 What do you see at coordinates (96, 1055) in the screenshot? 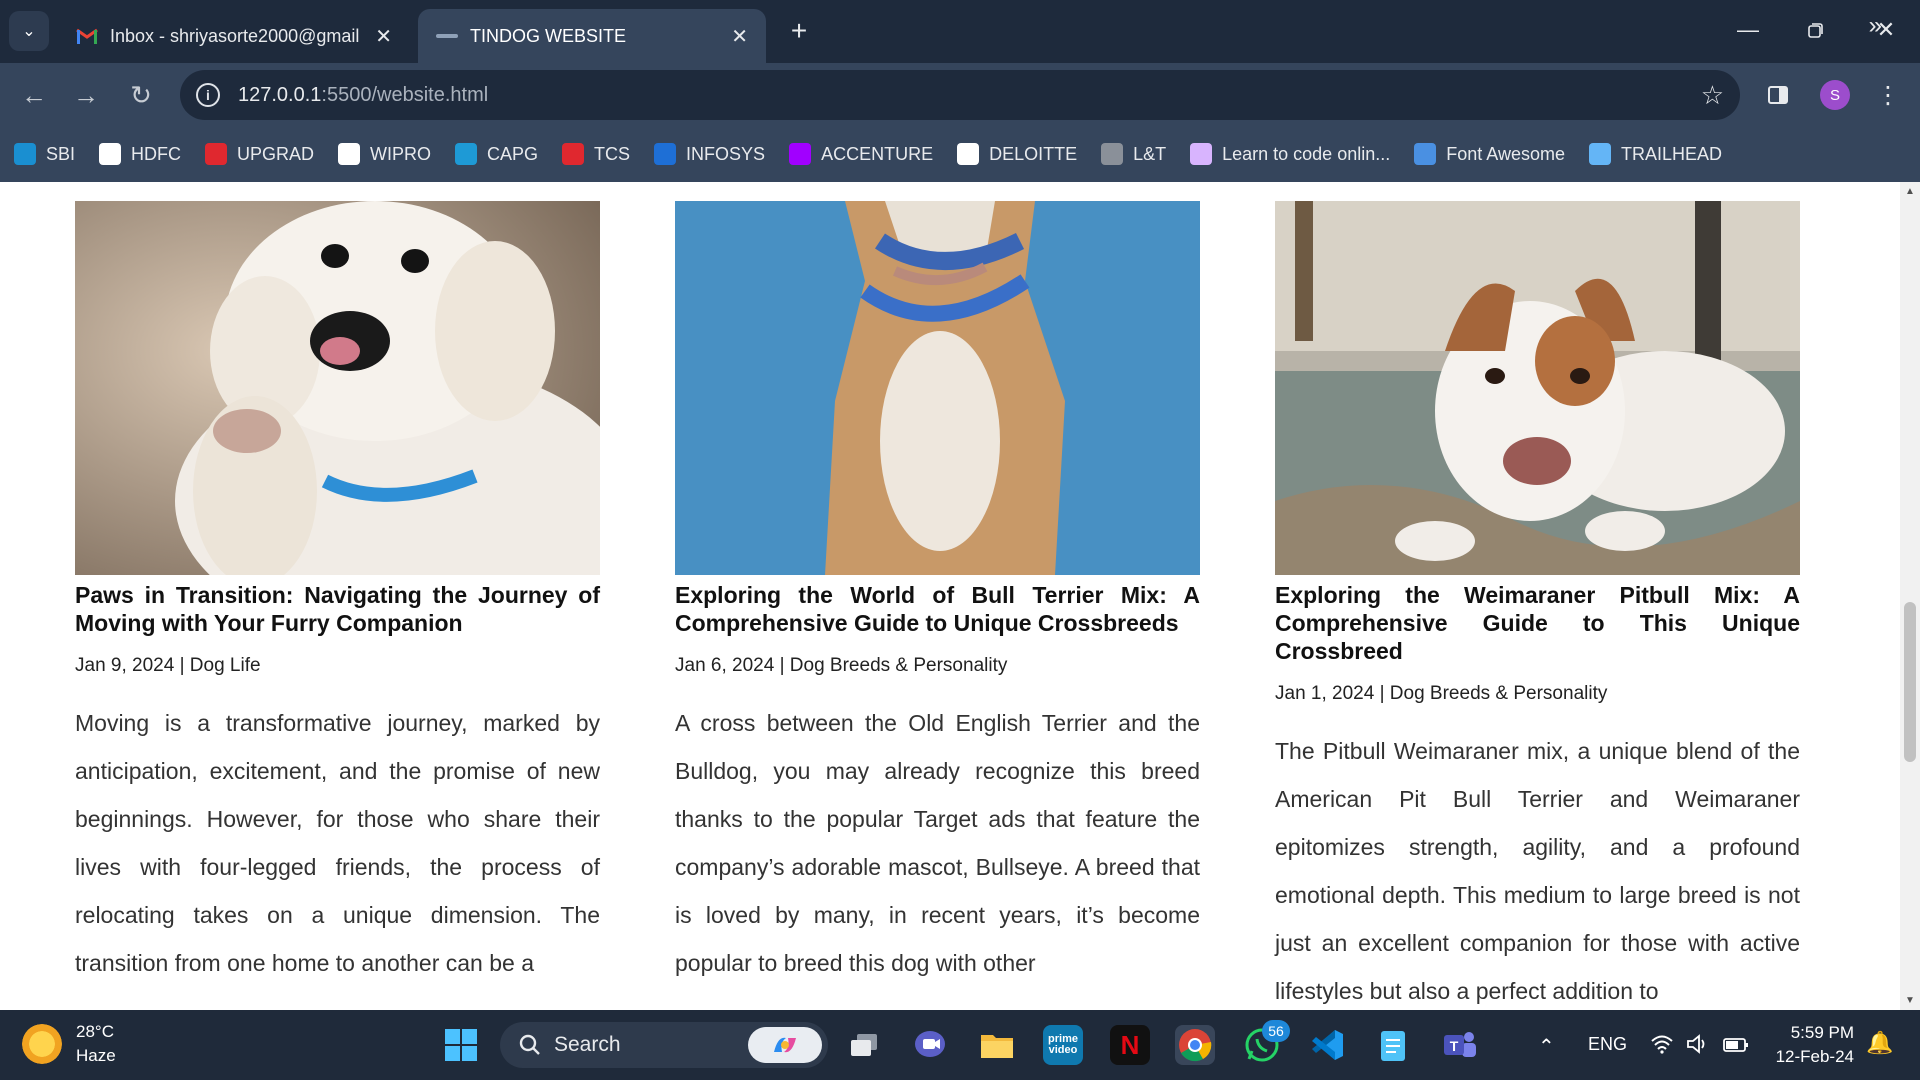
I see `weather-condition: Haze` at bounding box center [96, 1055].